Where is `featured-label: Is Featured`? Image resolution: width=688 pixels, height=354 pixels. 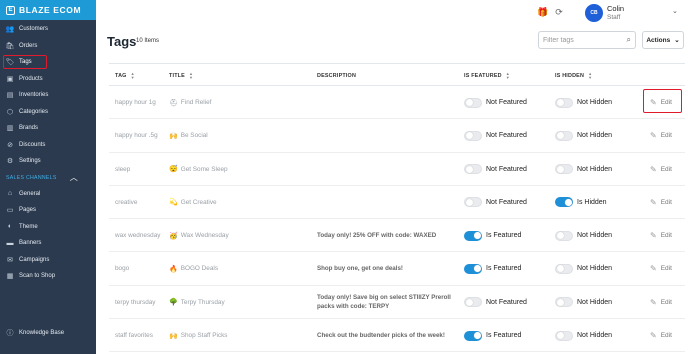
featured-label: Is Featured is located at coordinates (504, 236).